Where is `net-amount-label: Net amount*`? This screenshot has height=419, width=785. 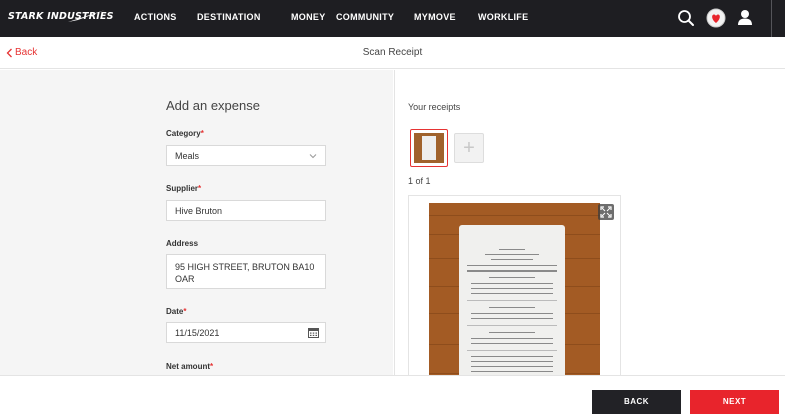 net-amount-label: Net amount* is located at coordinates (189, 366).